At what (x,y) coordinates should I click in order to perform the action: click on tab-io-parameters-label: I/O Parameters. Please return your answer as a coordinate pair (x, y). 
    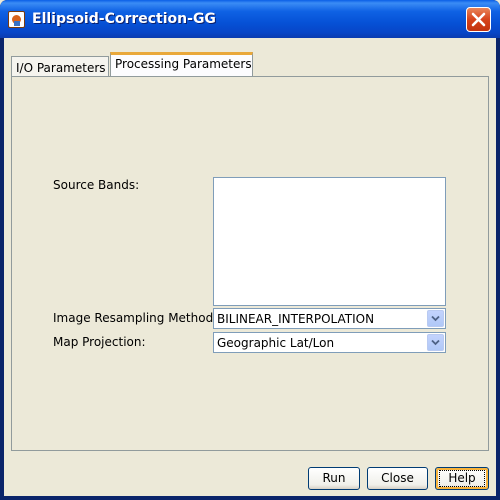
    Looking at the image, I should click on (61, 68).